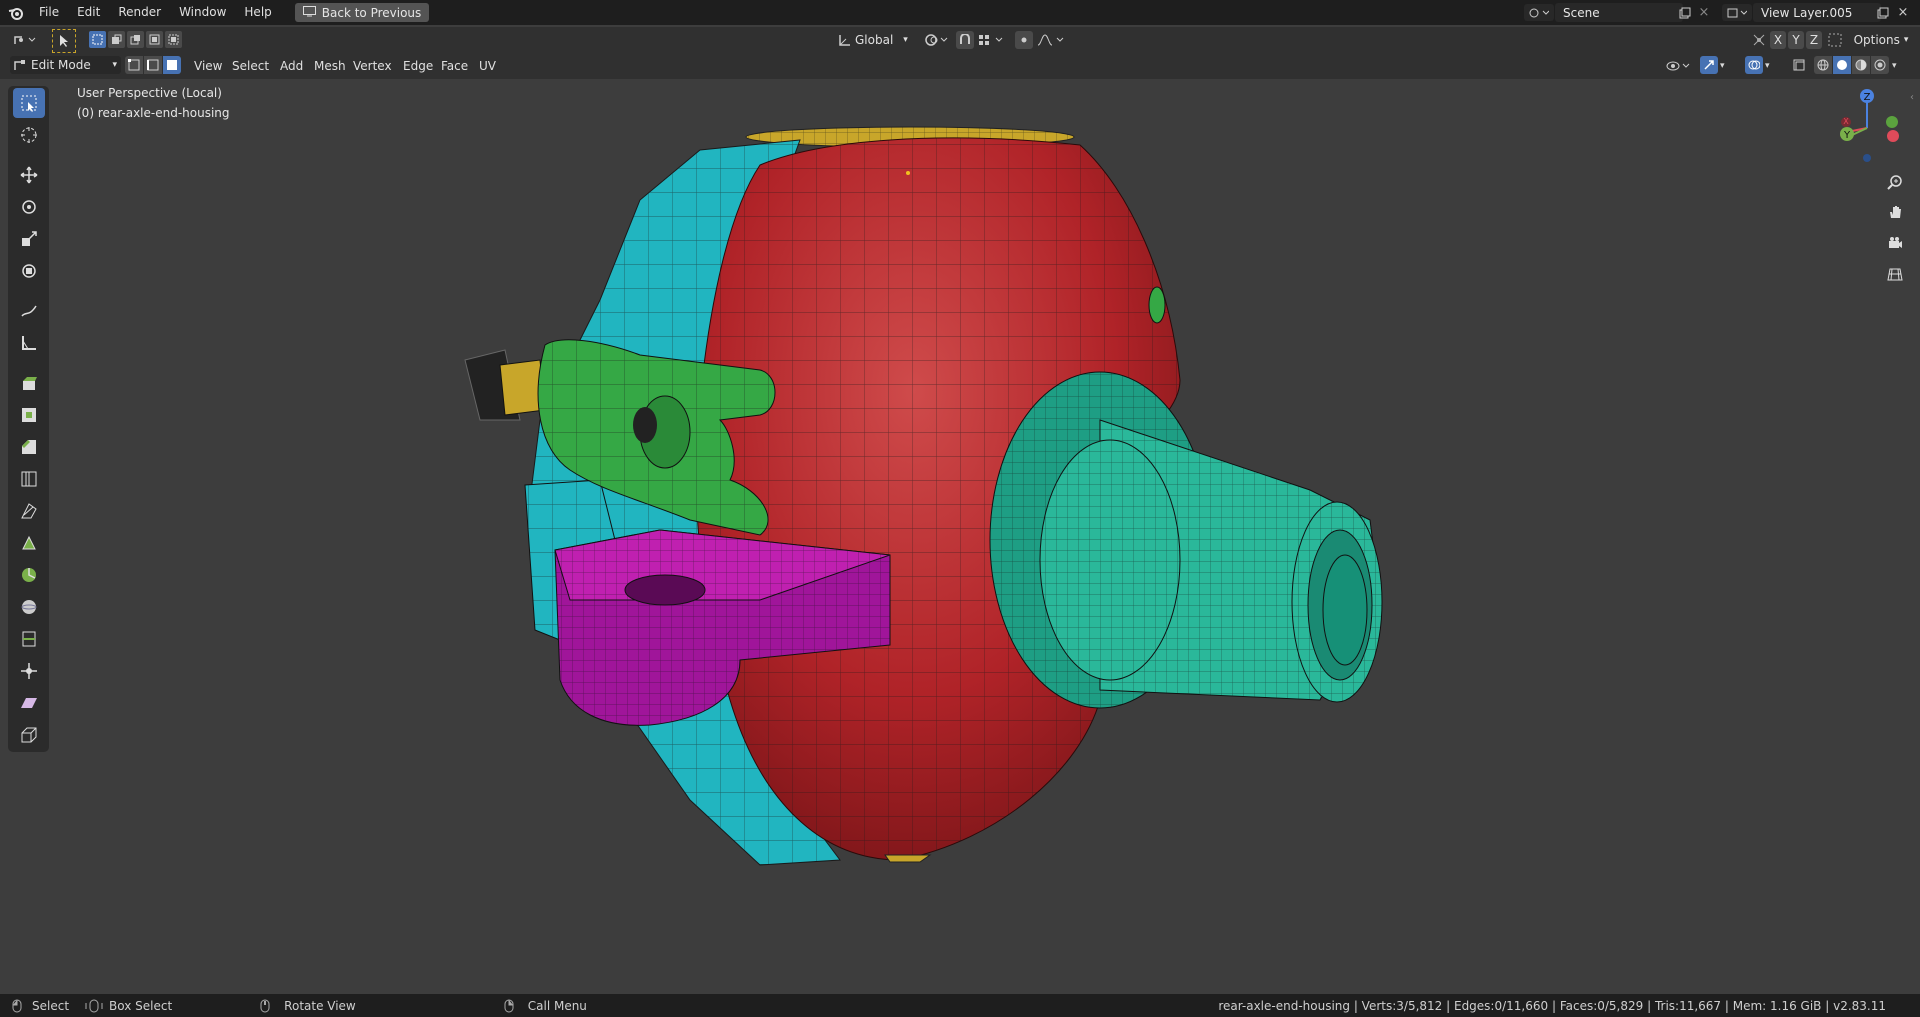  Describe the element at coordinates (509, 1006) in the screenshot. I see `mouse-right-icon` at that location.